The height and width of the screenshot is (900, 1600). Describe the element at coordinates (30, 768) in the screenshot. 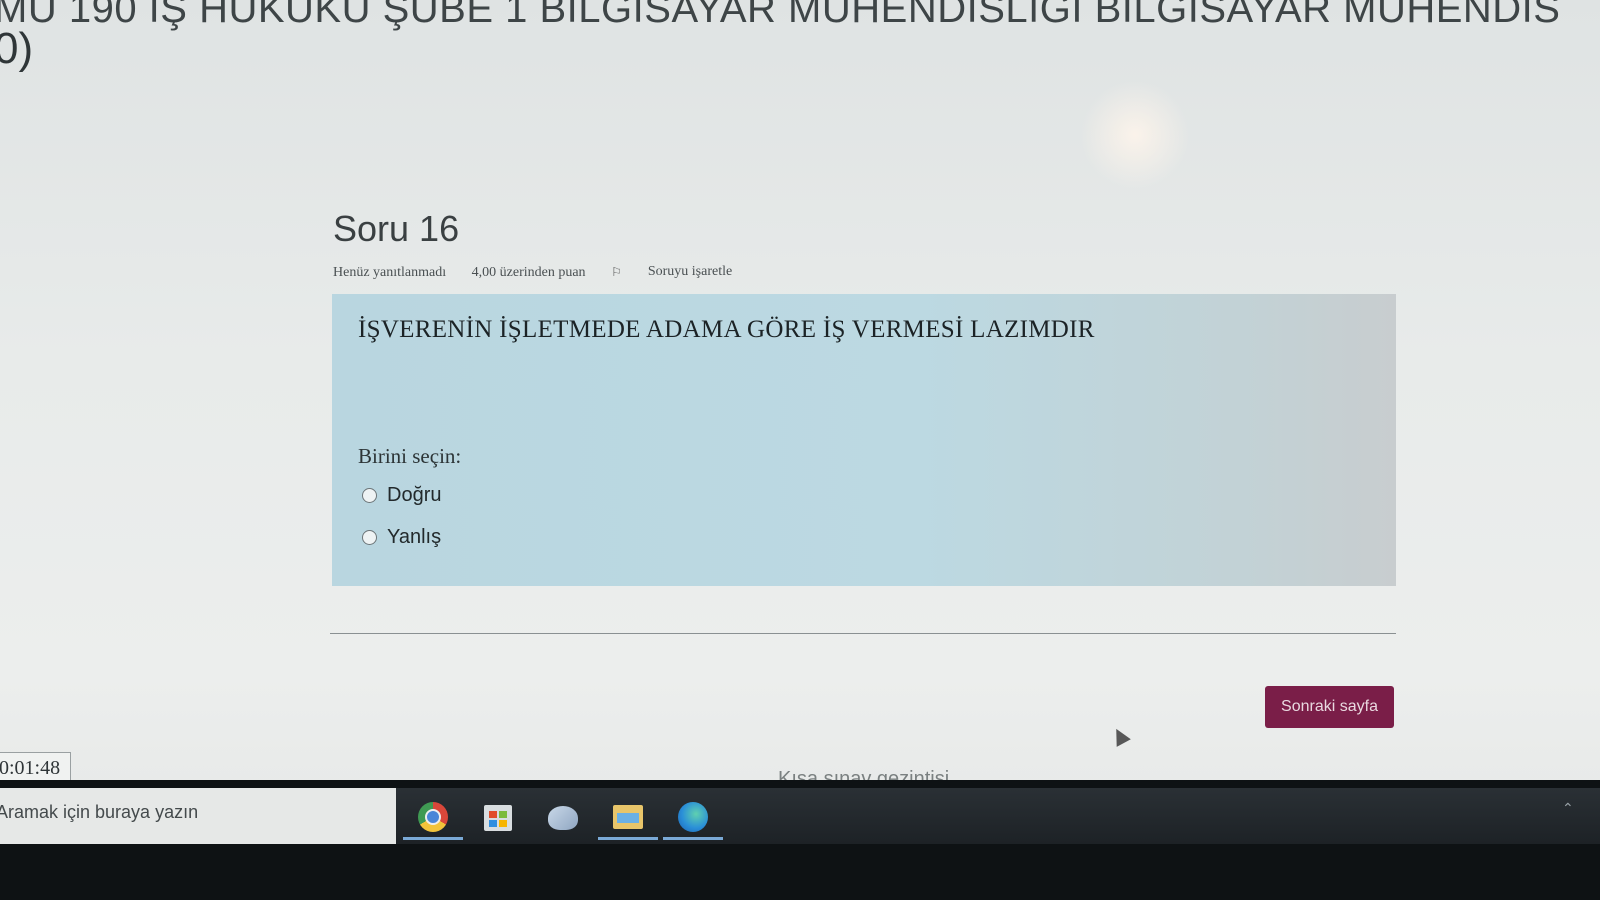

I see `timer-value: 0:01:48` at that location.